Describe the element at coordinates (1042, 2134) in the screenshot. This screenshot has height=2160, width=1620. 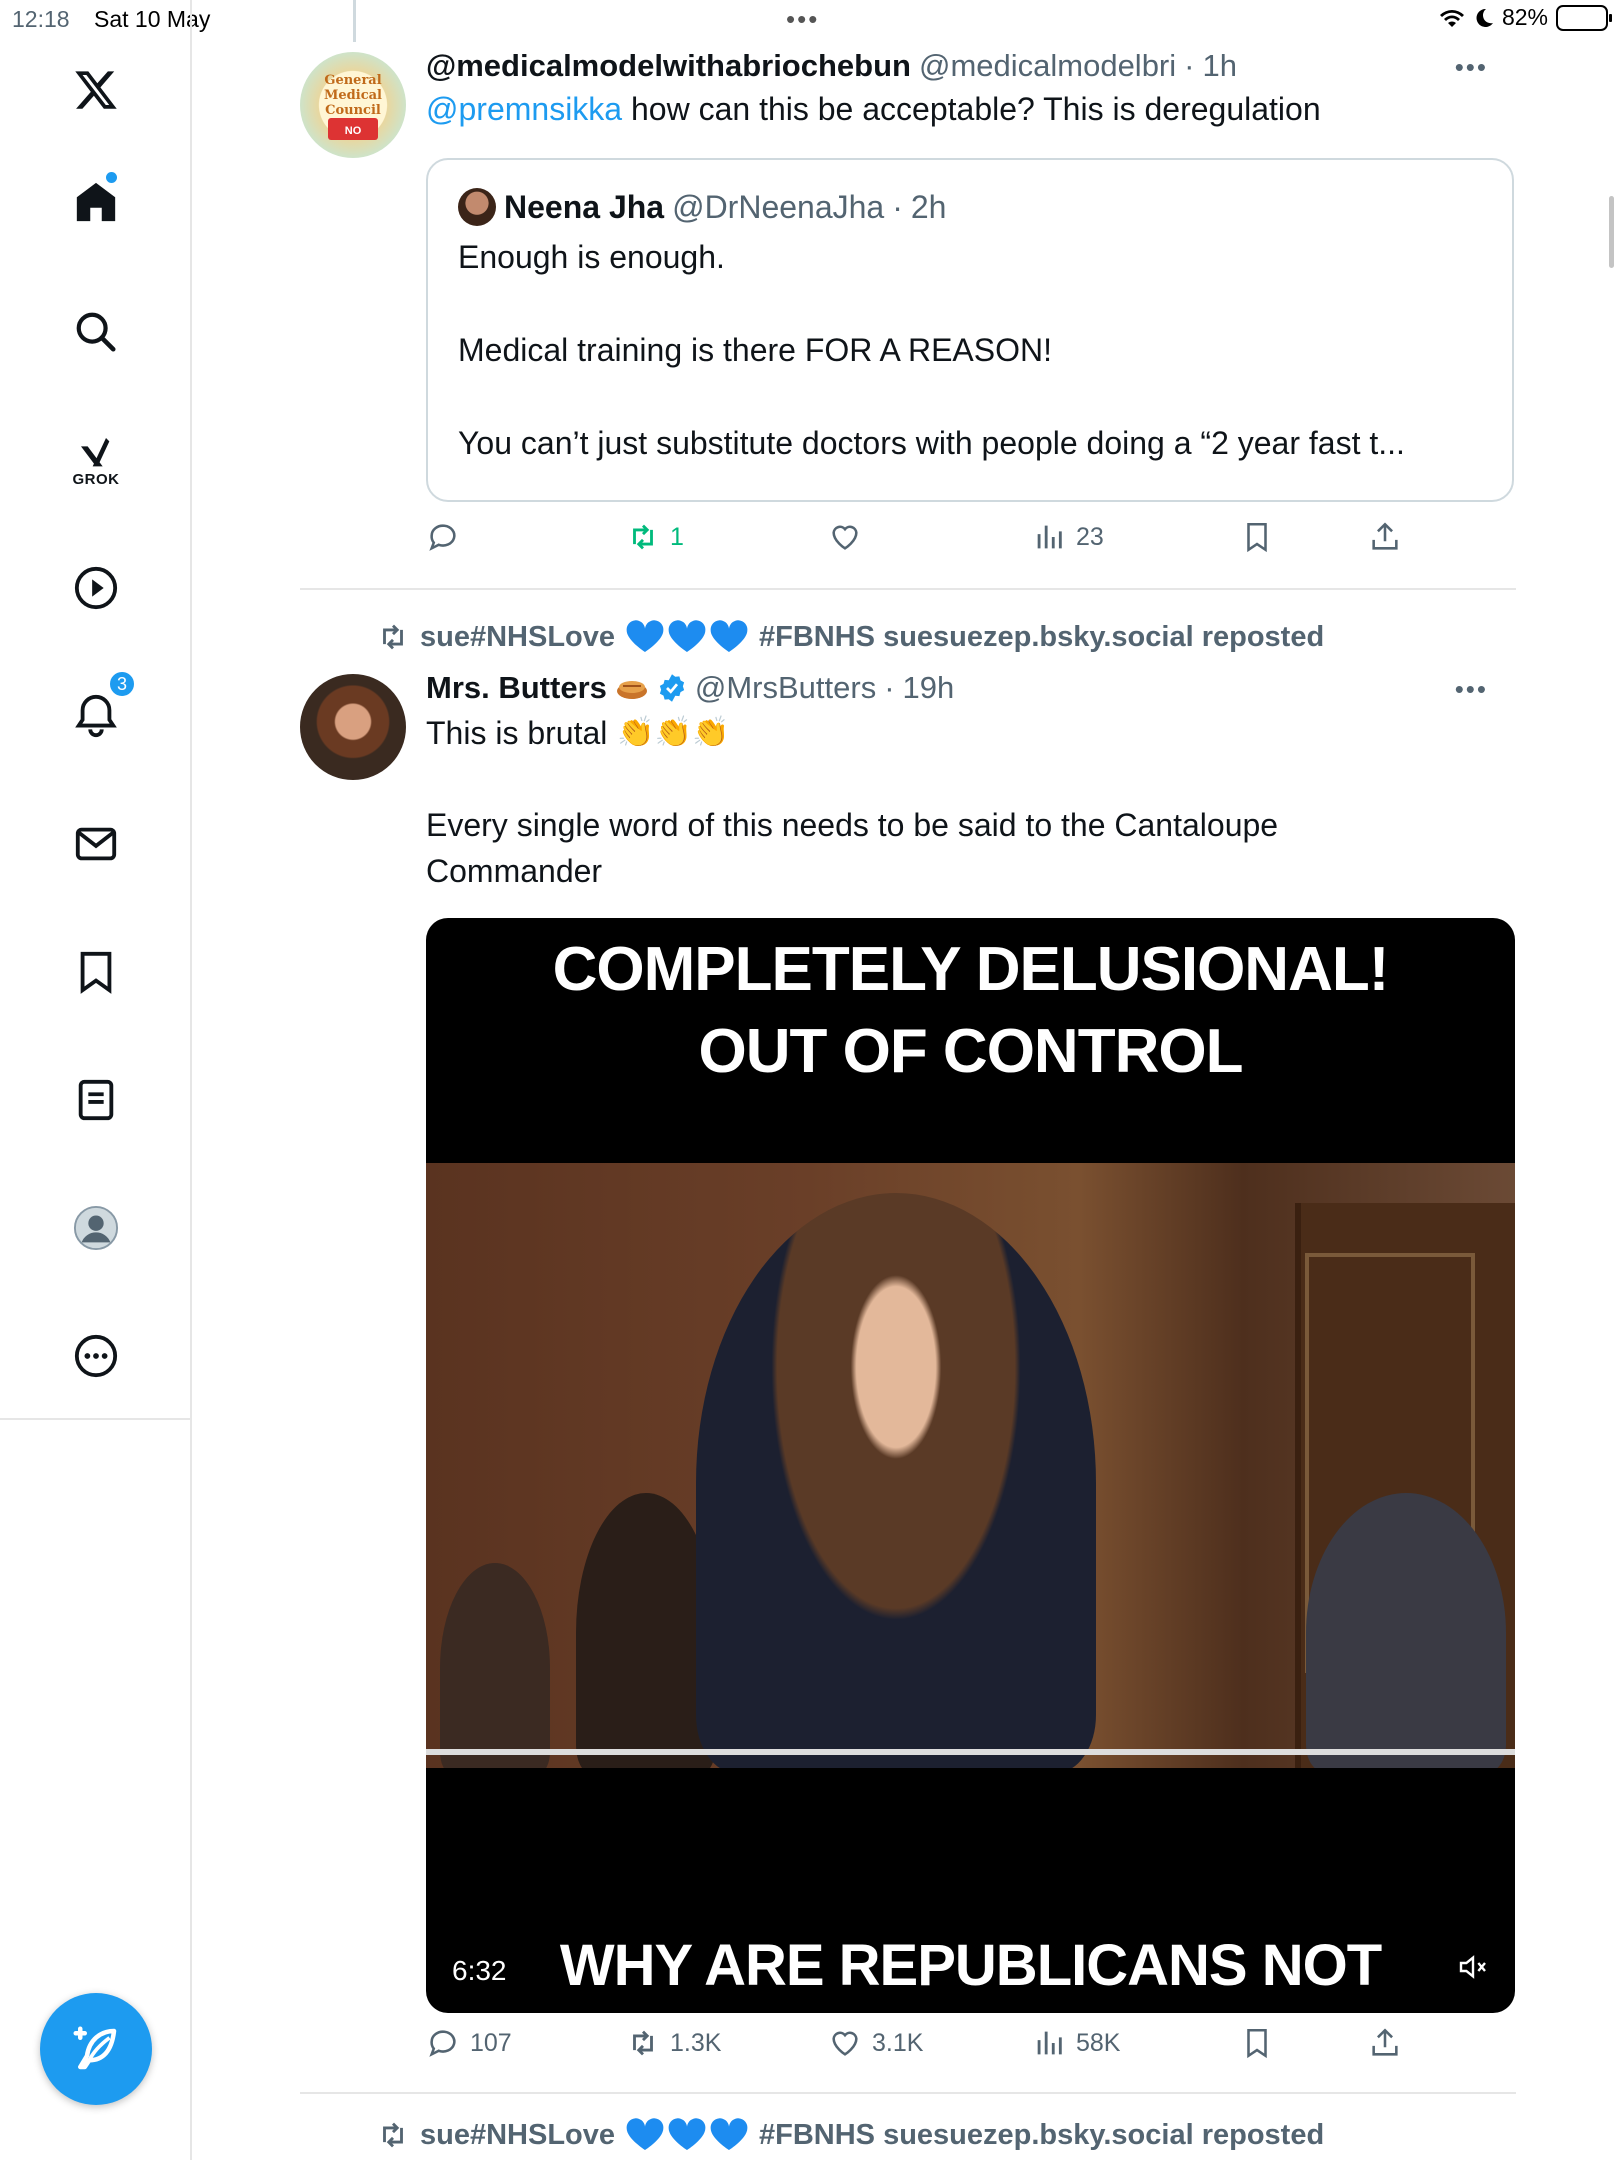
I see `repost-suffix: #FBNHS suesuezep.bsky.social reposted` at that location.